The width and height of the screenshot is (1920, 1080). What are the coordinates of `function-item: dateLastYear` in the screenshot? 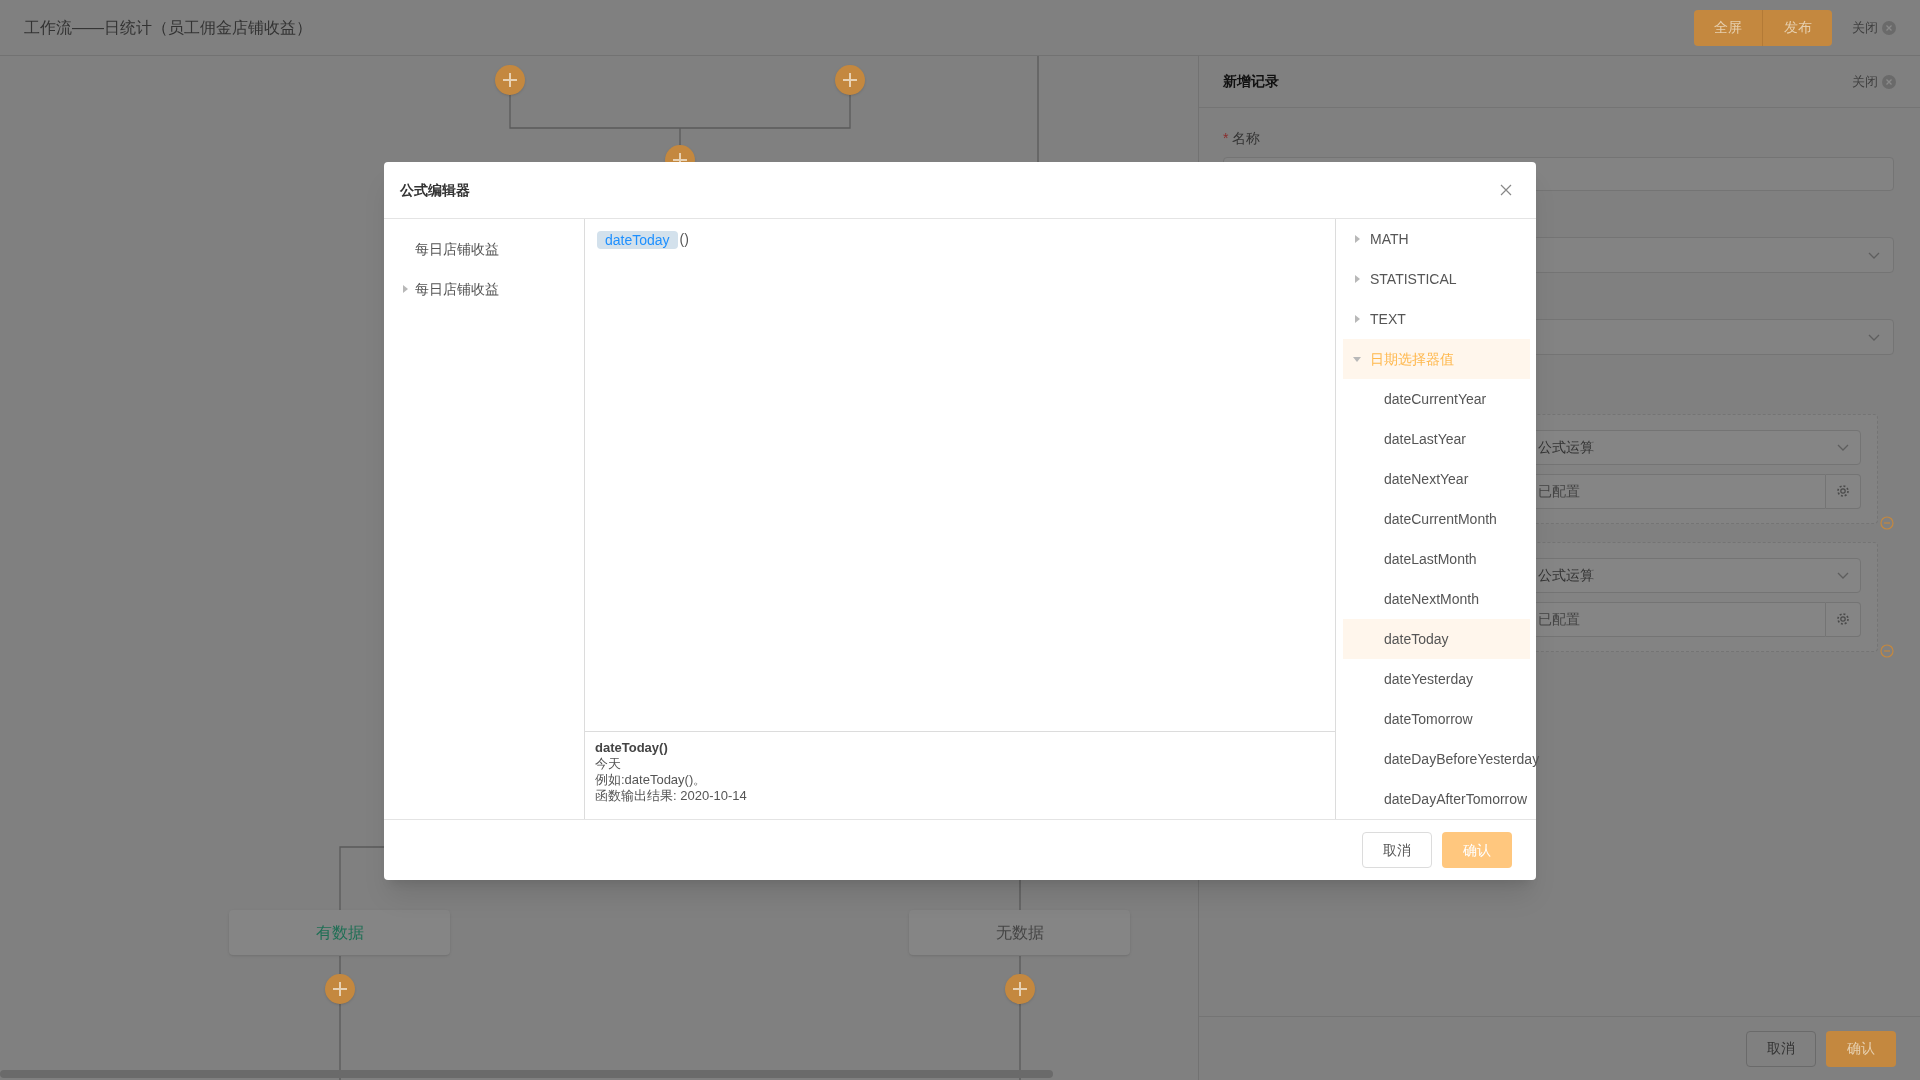 It's located at (1436, 439).